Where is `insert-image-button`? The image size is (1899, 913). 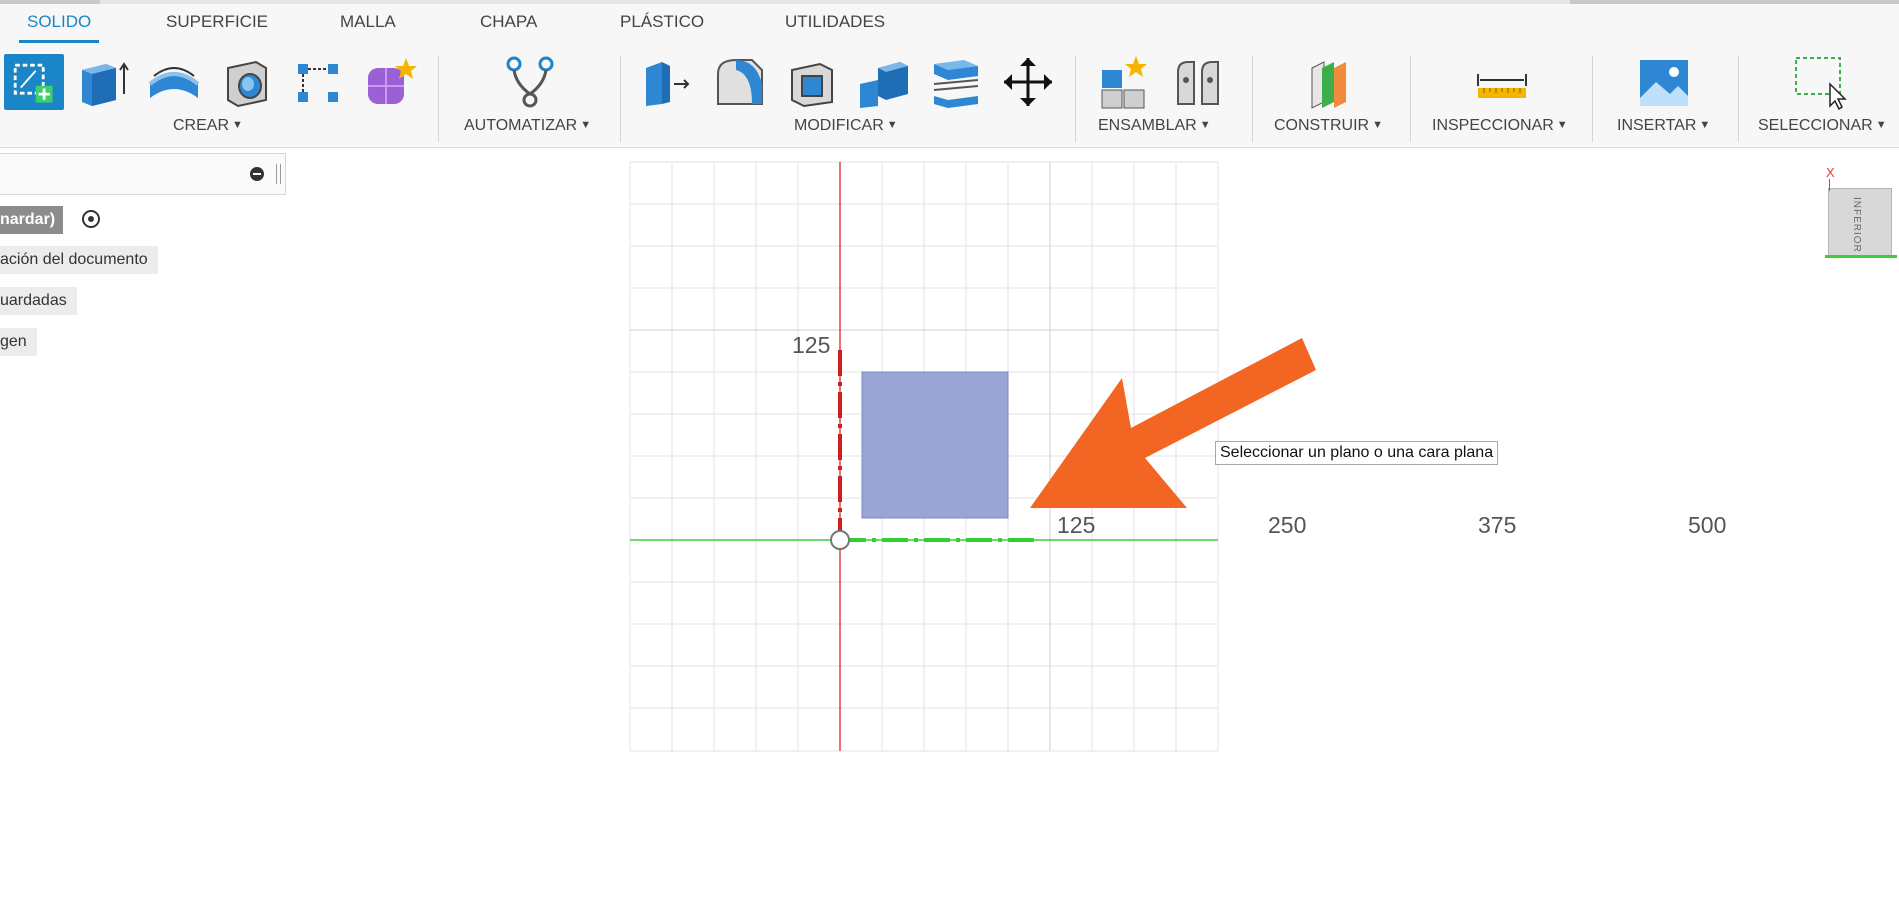 insert-image-button is located at coordinates (1664, 82).